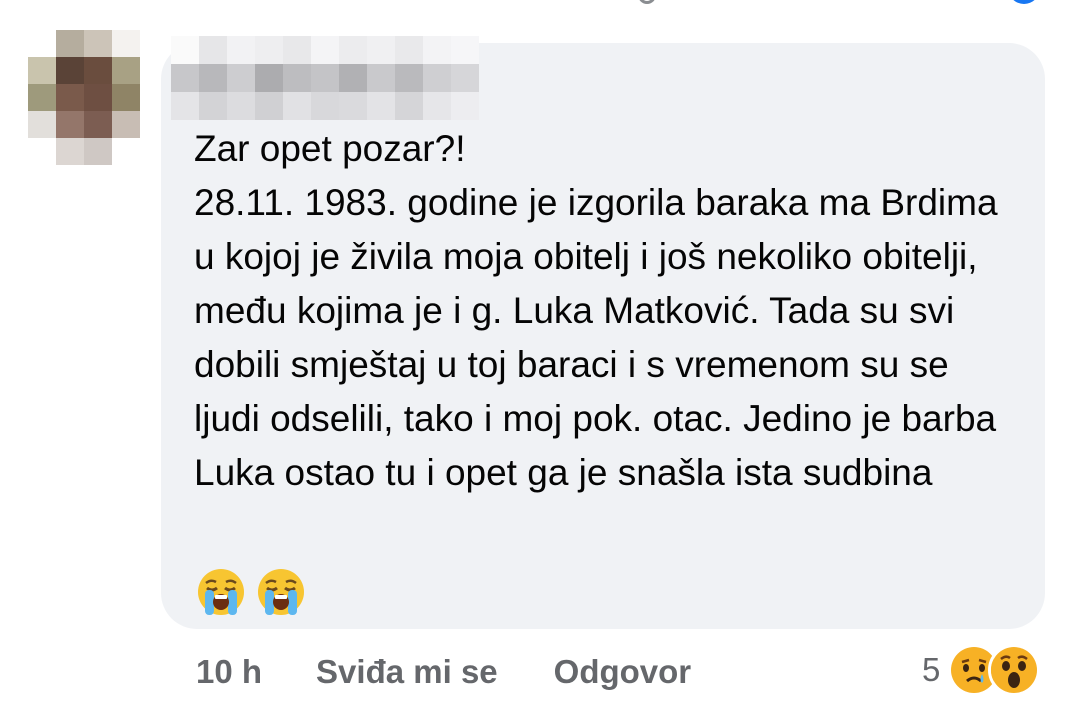  What do you see at coordinates (981, 670) in the screenshot?
I see `reaction-summary: 5` at bounding box center [981, 670].